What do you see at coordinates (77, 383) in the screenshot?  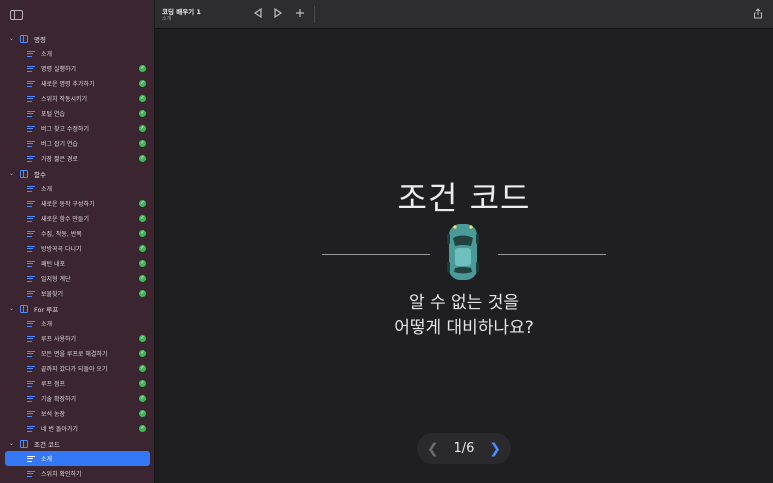 I see `sidebar-page-item: 루프 점프 ✓` at bounding box center [77, 383].